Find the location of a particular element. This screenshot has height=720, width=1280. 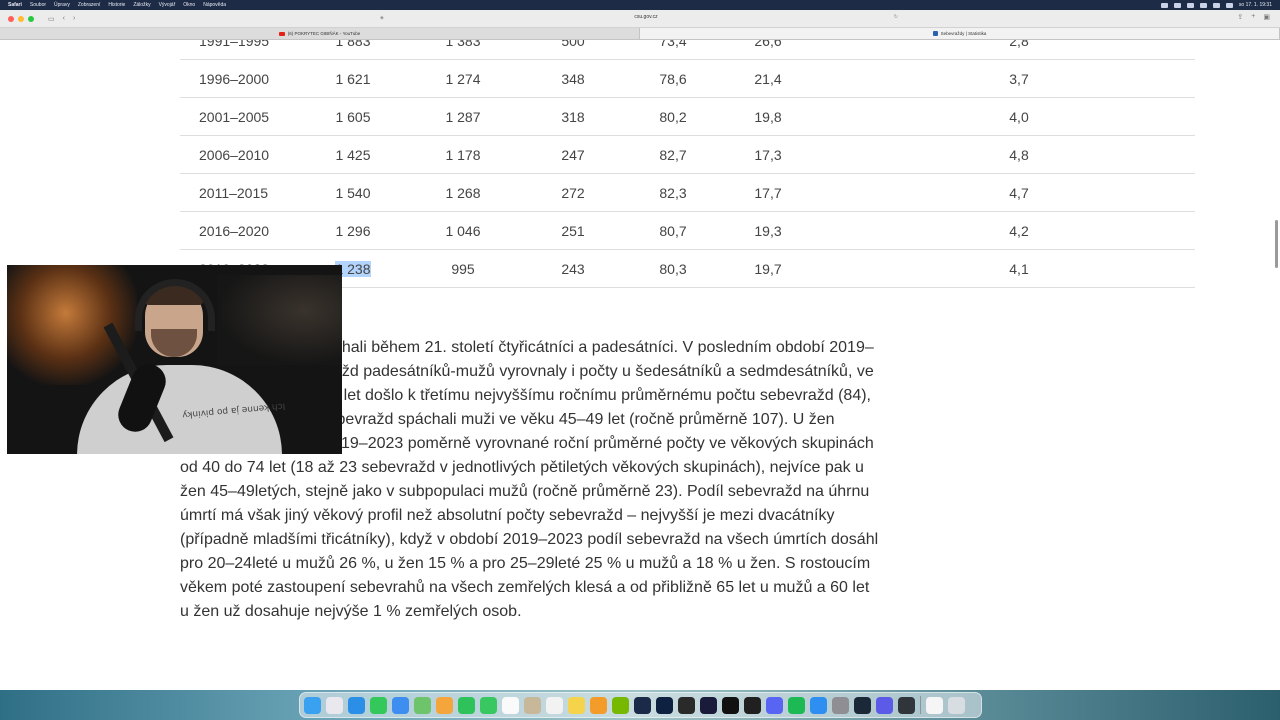

table-cell-men: 1 178 is located at coordinates (463, 154).